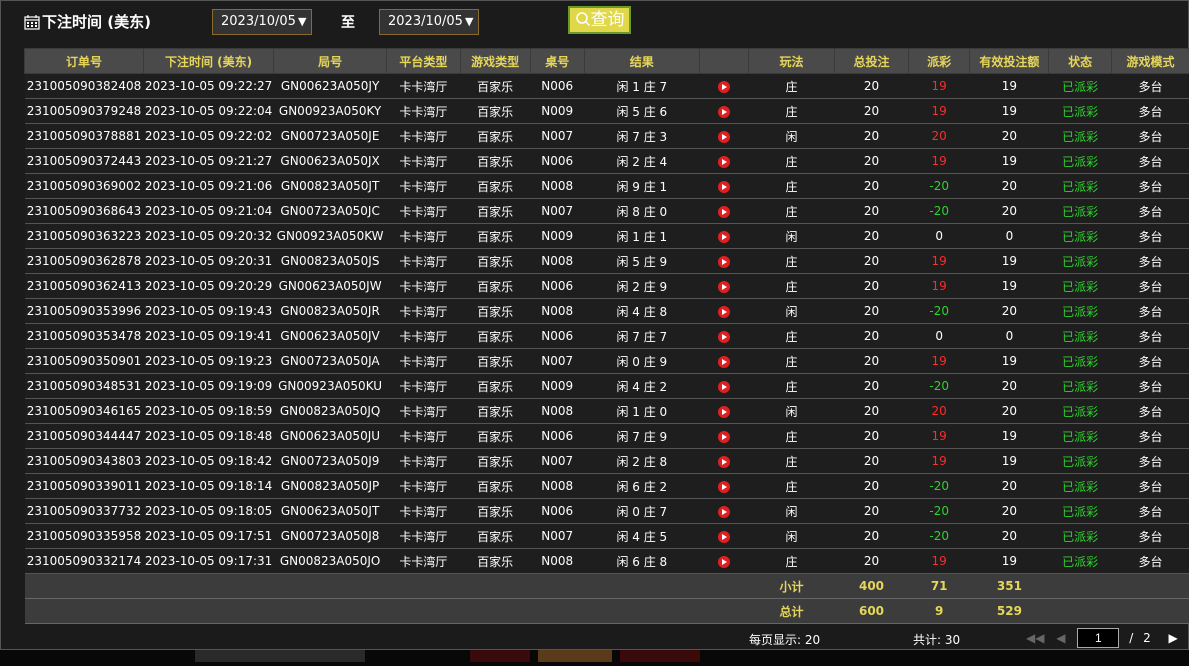  What do you see at coordinates (208, 286) in the screenshot?
I see `bet-time-cell: 2023-10-05 09:20:29` at bounding box center [208, 286].